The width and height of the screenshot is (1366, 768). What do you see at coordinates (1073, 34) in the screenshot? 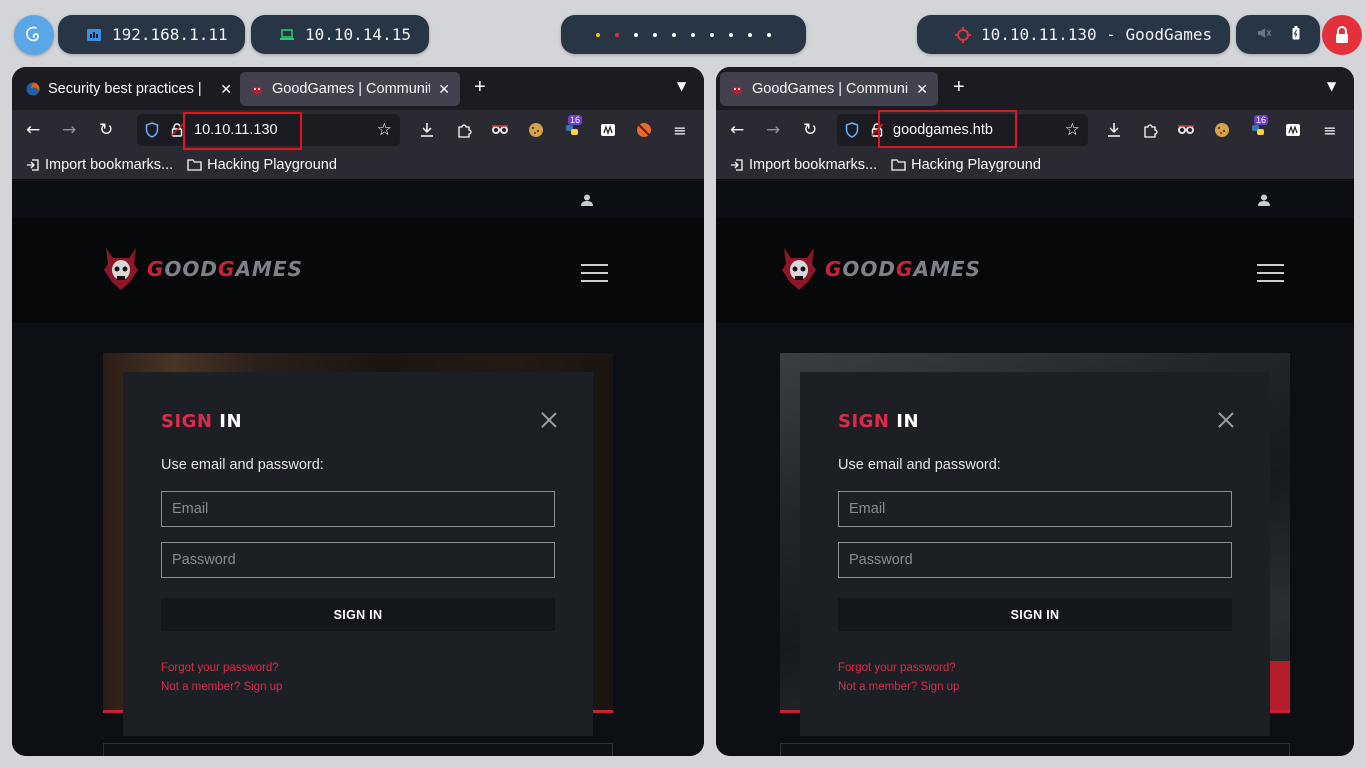
I see `target-pill: 10.10.11.130 - GoodGames` at bounding box center [1073, 34].